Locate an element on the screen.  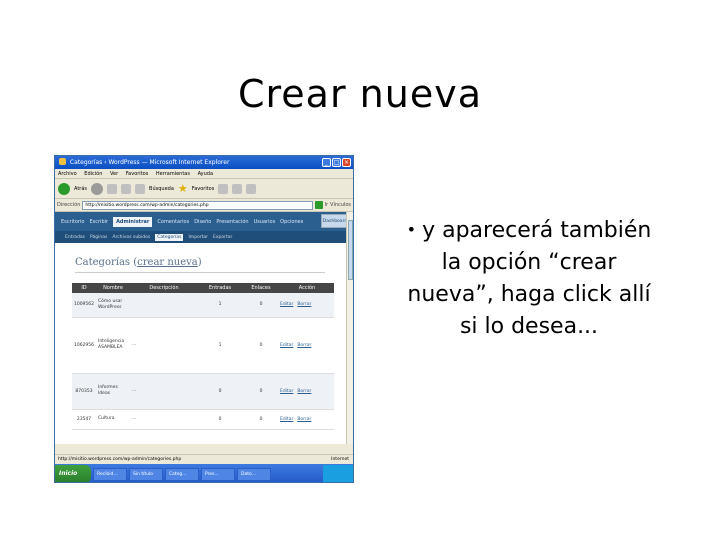
create-new-link: crear nueva is located at coordinates (167, 262).